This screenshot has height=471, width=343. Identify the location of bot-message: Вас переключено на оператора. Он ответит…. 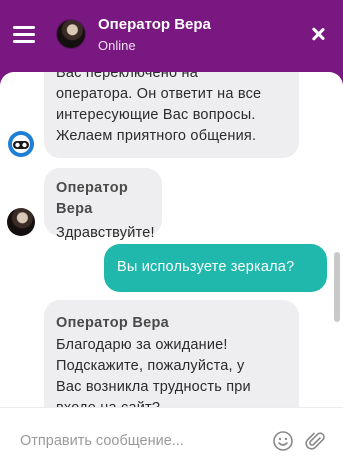
(171, 115).